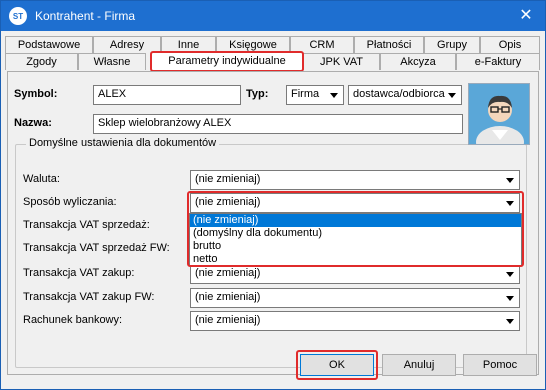  Describe the element at coordinates (36, 94) in the screenshot. I see `symbol-label: Symbol:` at that location.